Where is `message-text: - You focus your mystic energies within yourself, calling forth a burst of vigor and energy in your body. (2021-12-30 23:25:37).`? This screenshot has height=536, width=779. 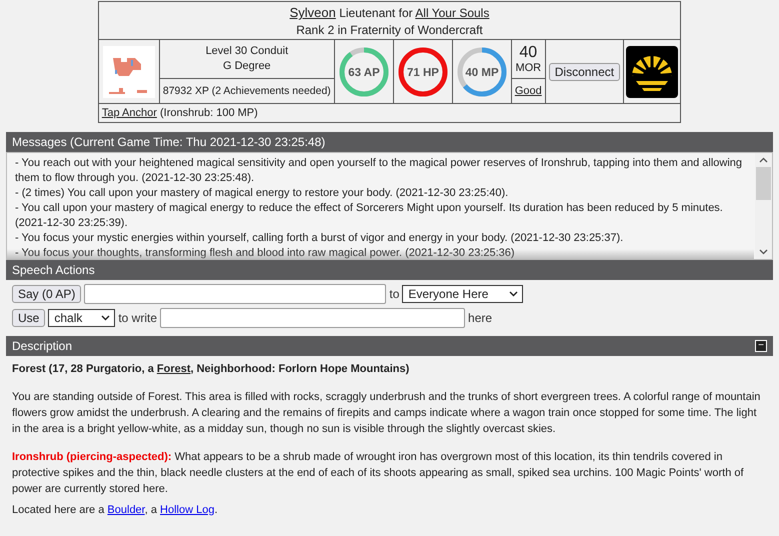
message-text: - You focus your mystic energies within yourself, calling forth a burst of vigor and energy in your body. (2021-12-30 23:25:37). is located at coordinates (319, 238).